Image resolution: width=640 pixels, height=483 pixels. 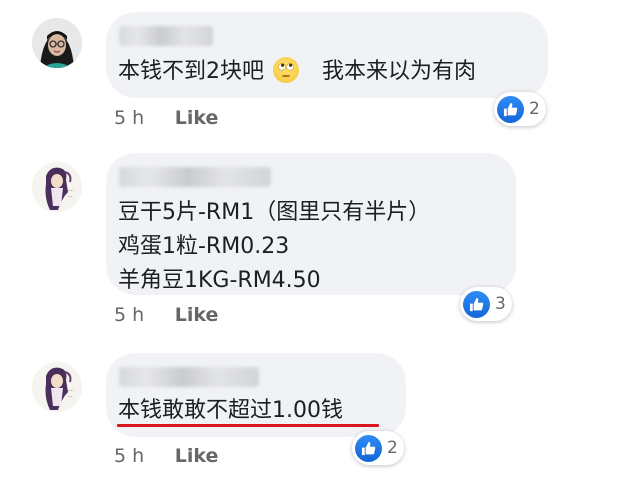 What do you see at coordinates (274, 212) in the screenshot?
I see `comment-text-line-1: 豆干5片-RM1（图里只有半片）` at bounding box center [274, 212].